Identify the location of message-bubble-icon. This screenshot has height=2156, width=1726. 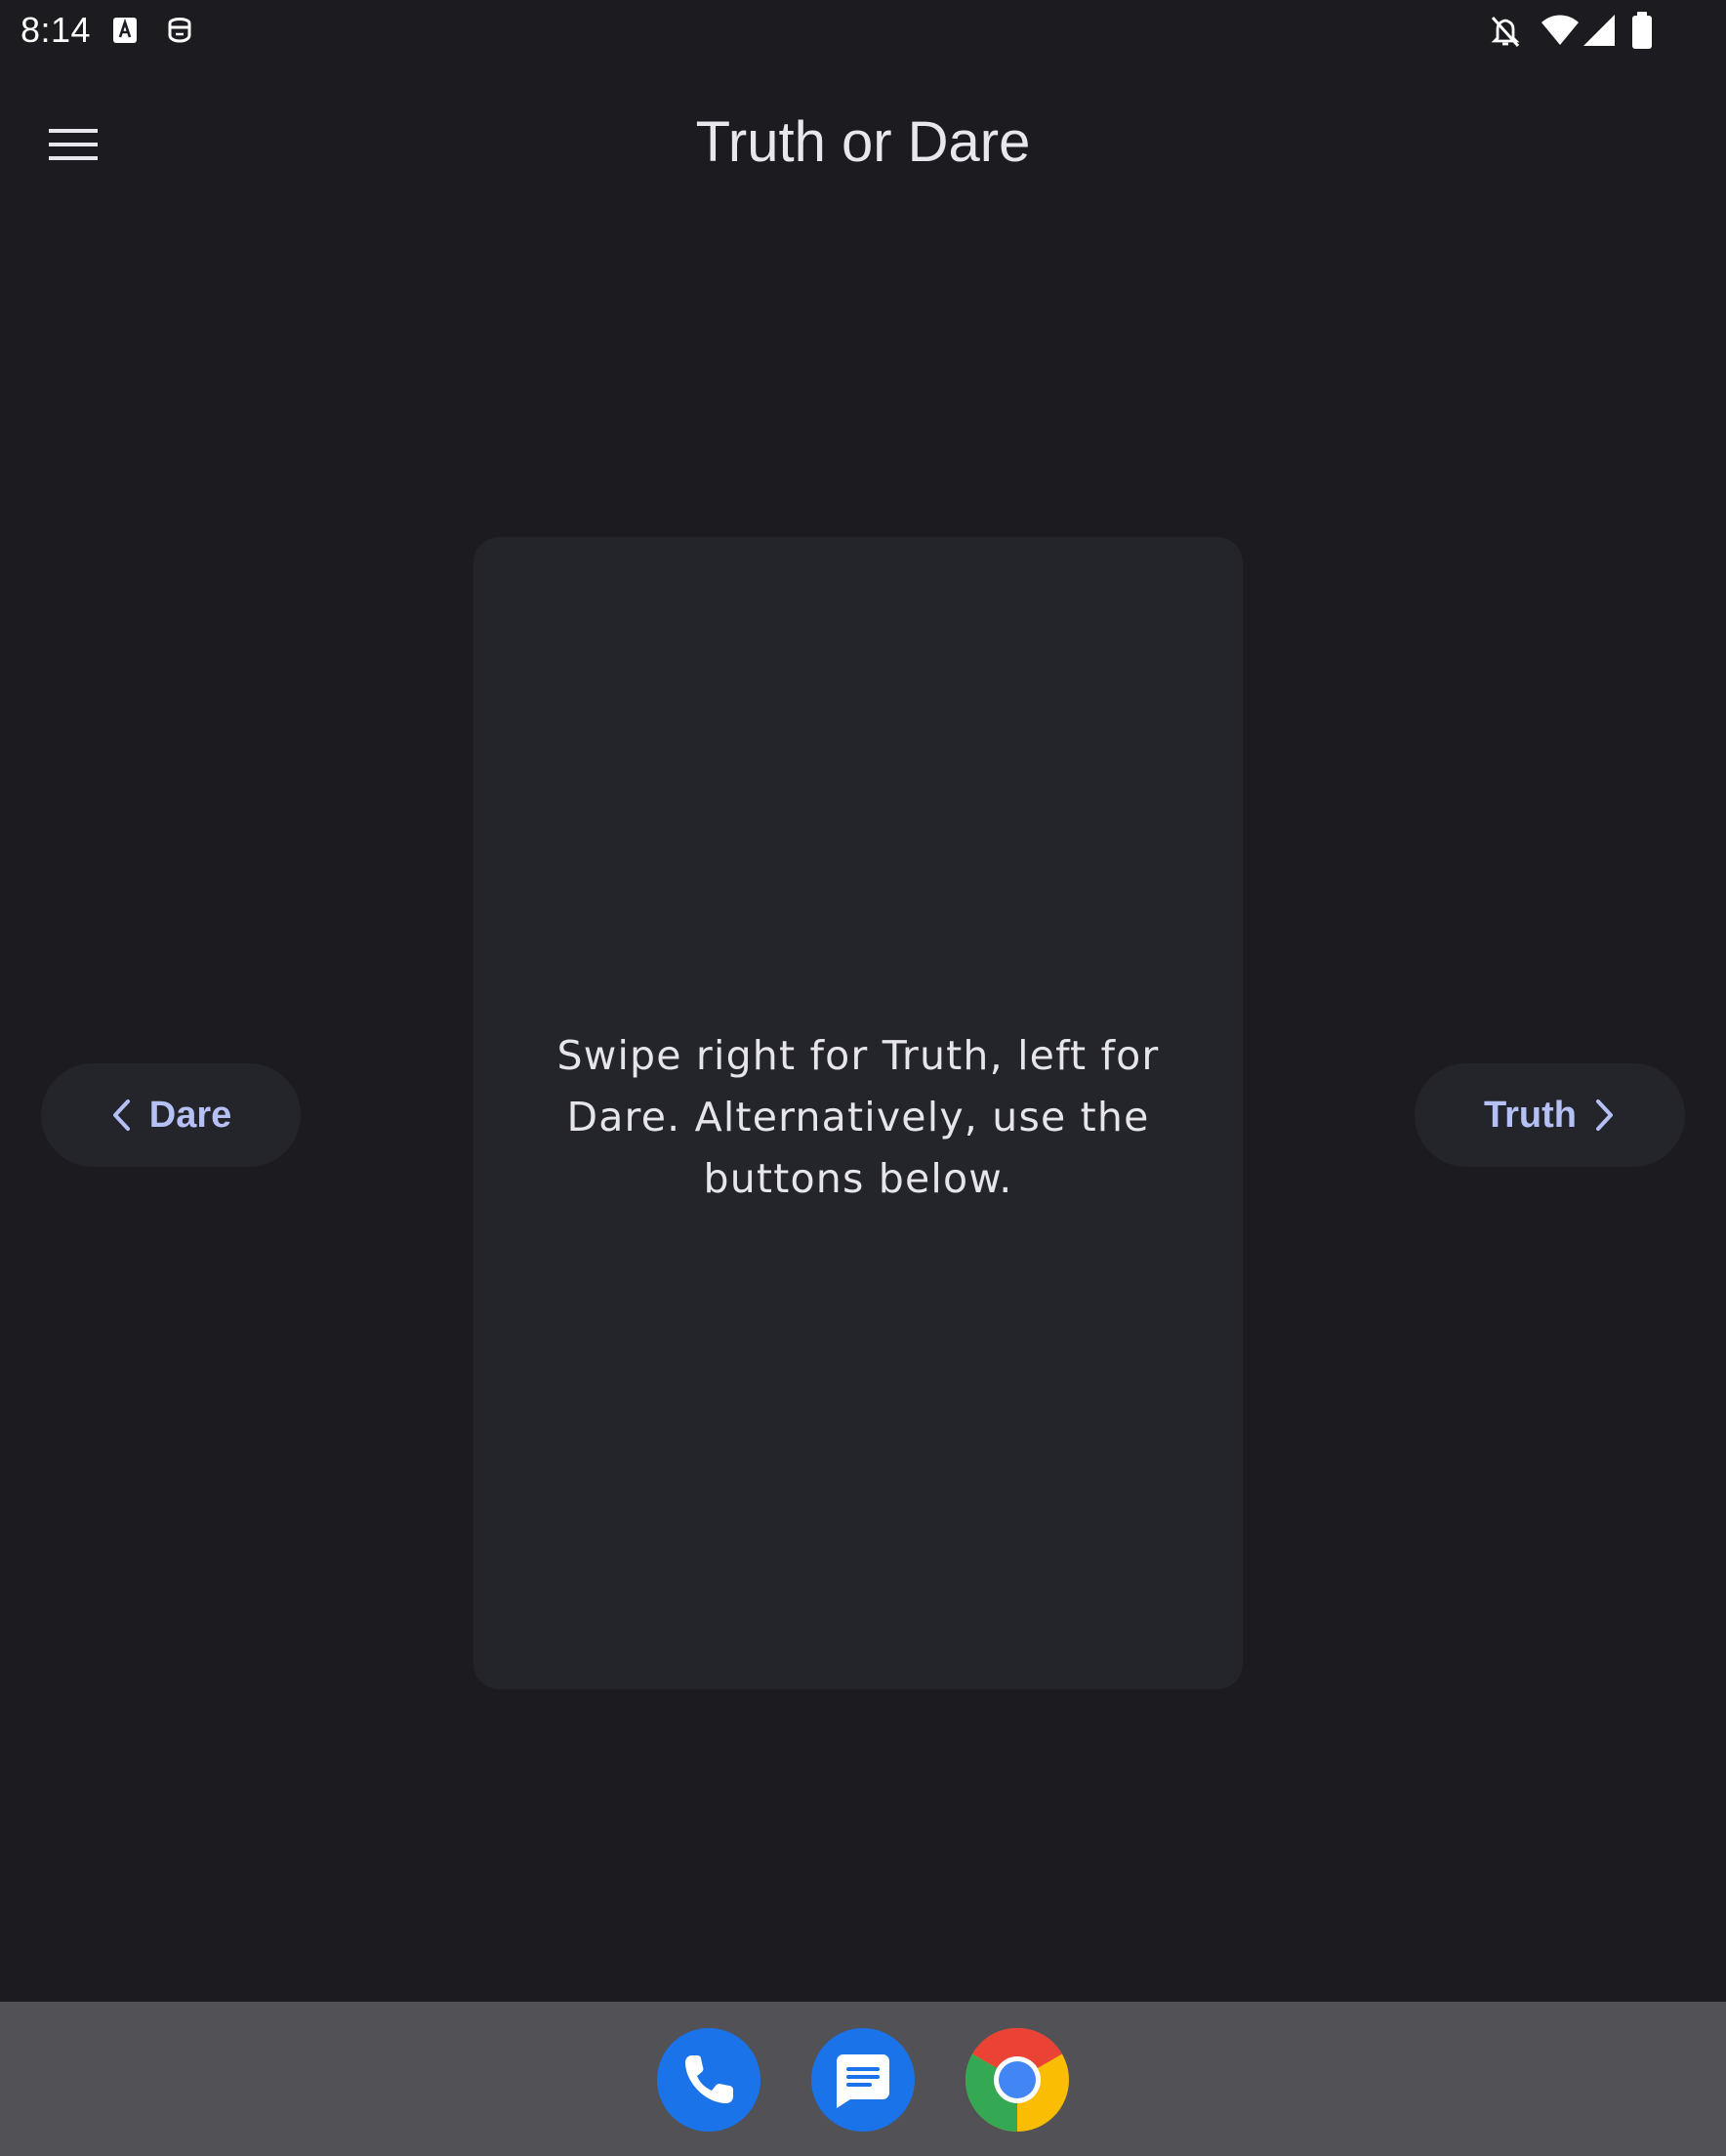
(863, 2081).